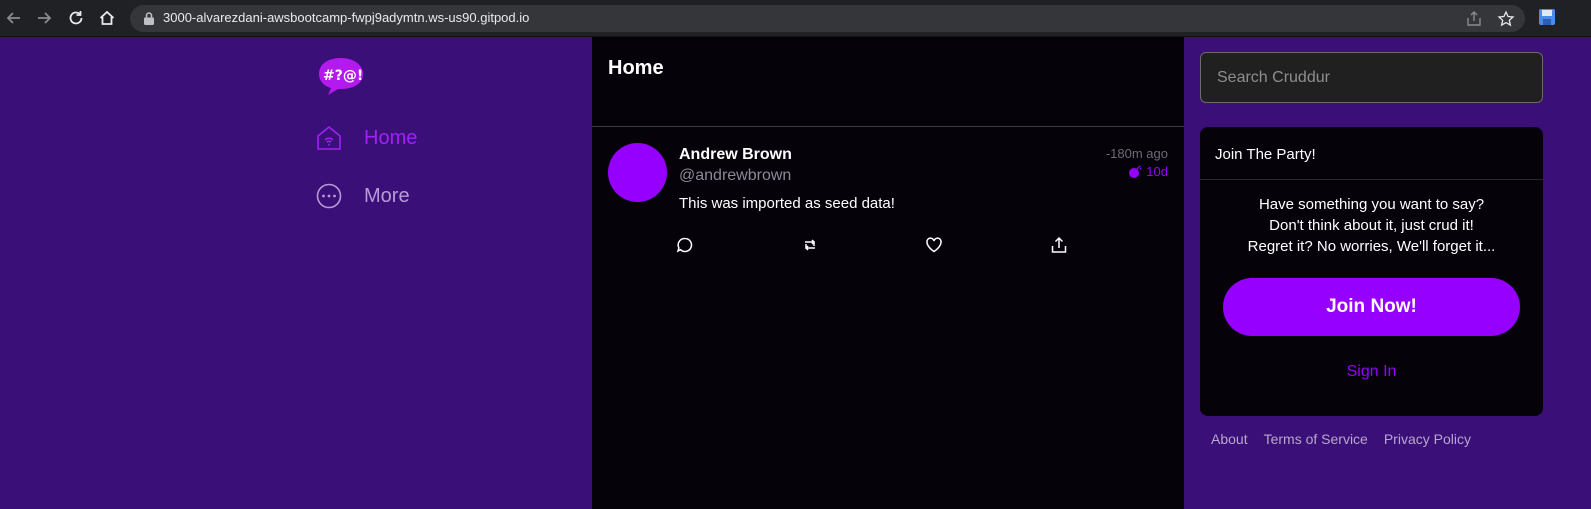 This screenshot has width=1591, height=509. Describe the element at coordinates (1371, 204) in the screenshot. I see `join-line-1: Have something you want to say?` at that location.